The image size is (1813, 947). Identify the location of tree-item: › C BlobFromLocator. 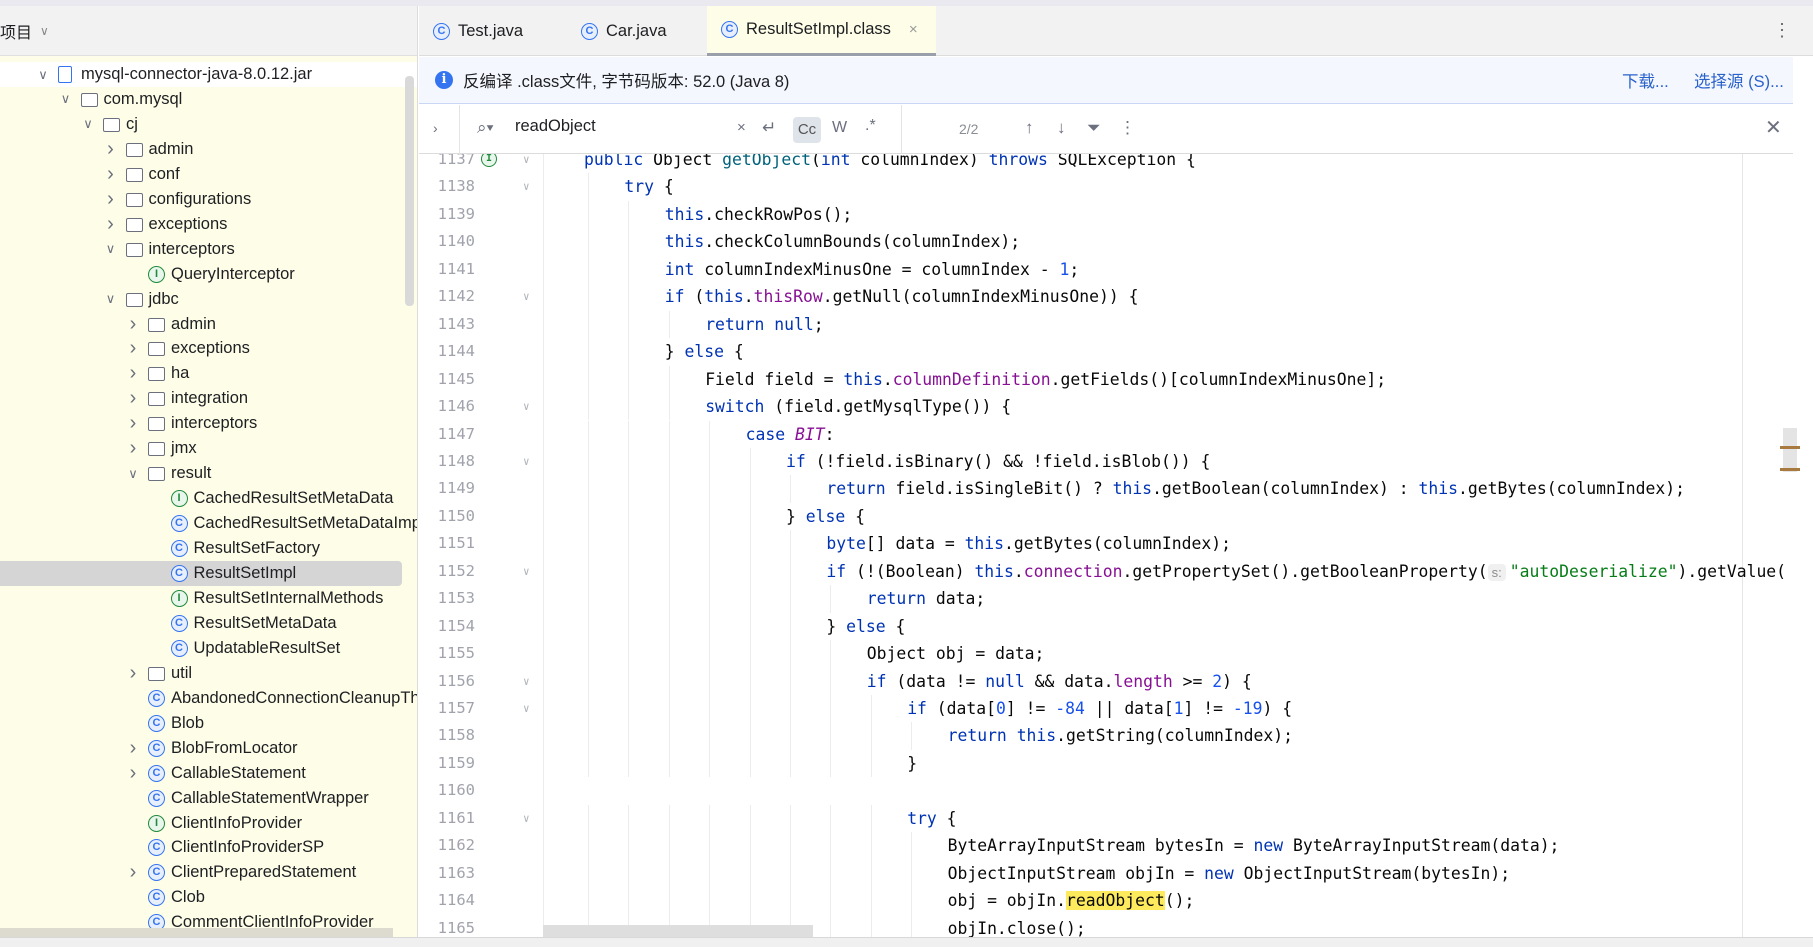
(208, 748).